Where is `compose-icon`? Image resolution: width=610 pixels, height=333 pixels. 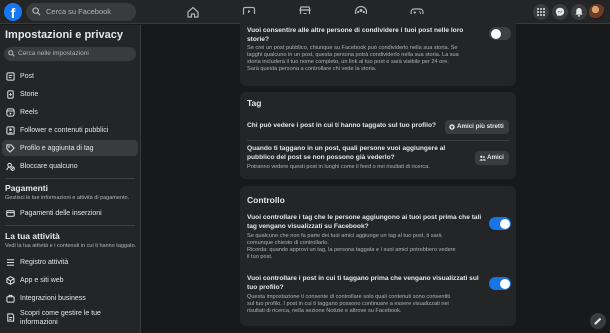 compose-icon is located at coordinates (598, 321).